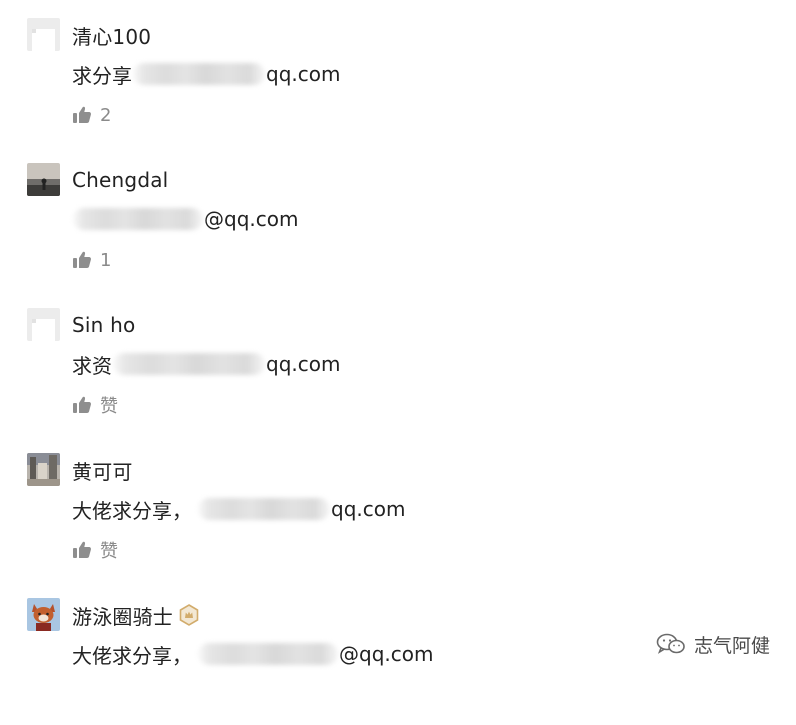  I want to click on photo-avatar-fox, so click(43, 614).